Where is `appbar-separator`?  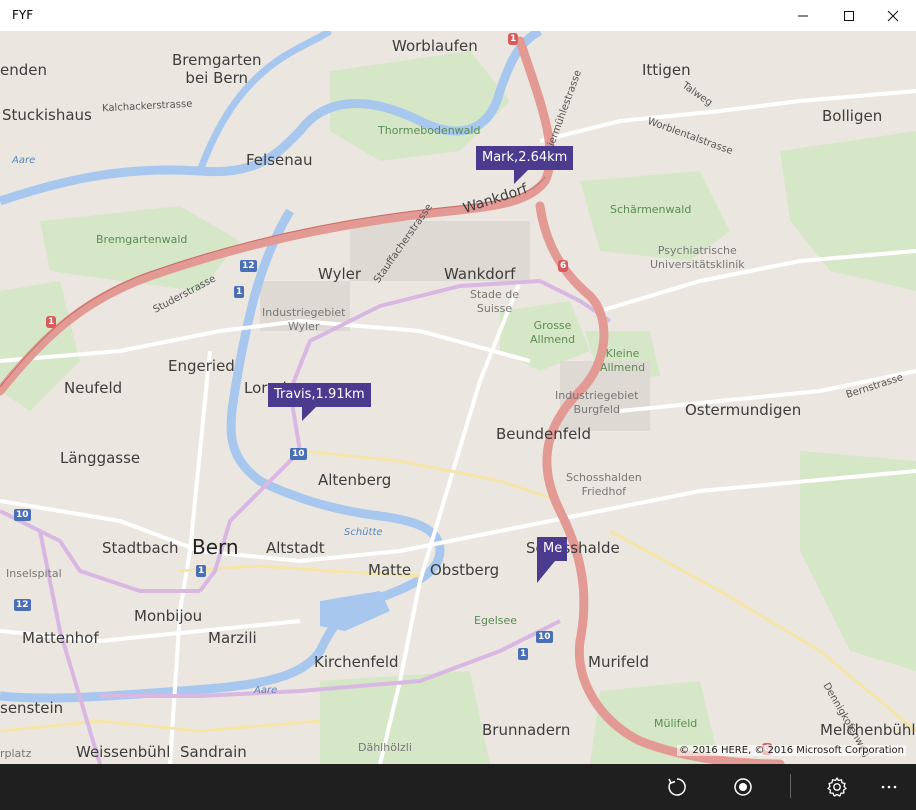 appbar-separator is located at coordinates (790, 786).